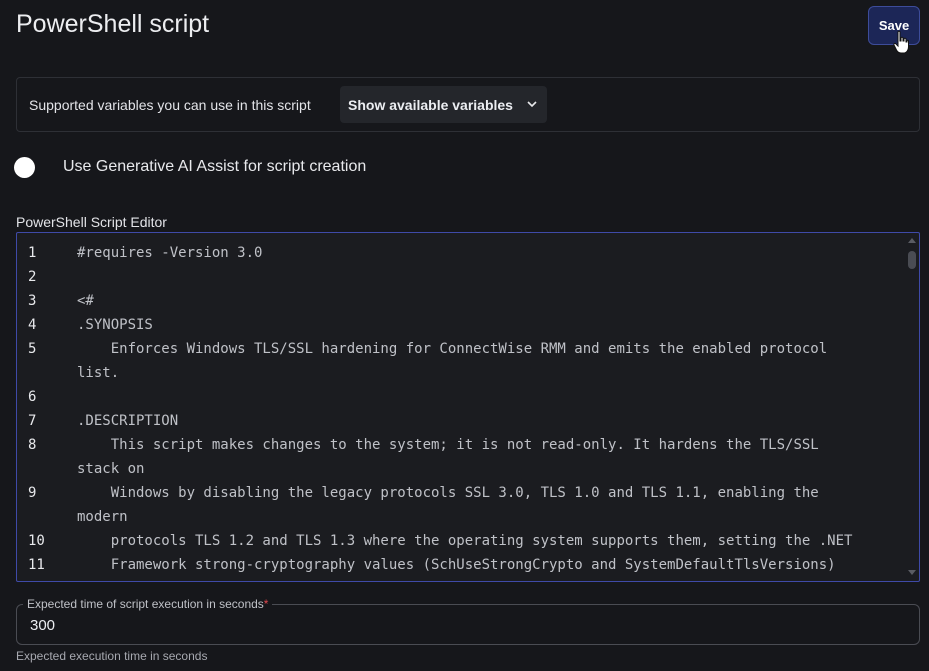 The image size is (929, 671). Describe the element at coordinates (912, 407) in the screenshot. I see `editor-scrollbar` at that location.